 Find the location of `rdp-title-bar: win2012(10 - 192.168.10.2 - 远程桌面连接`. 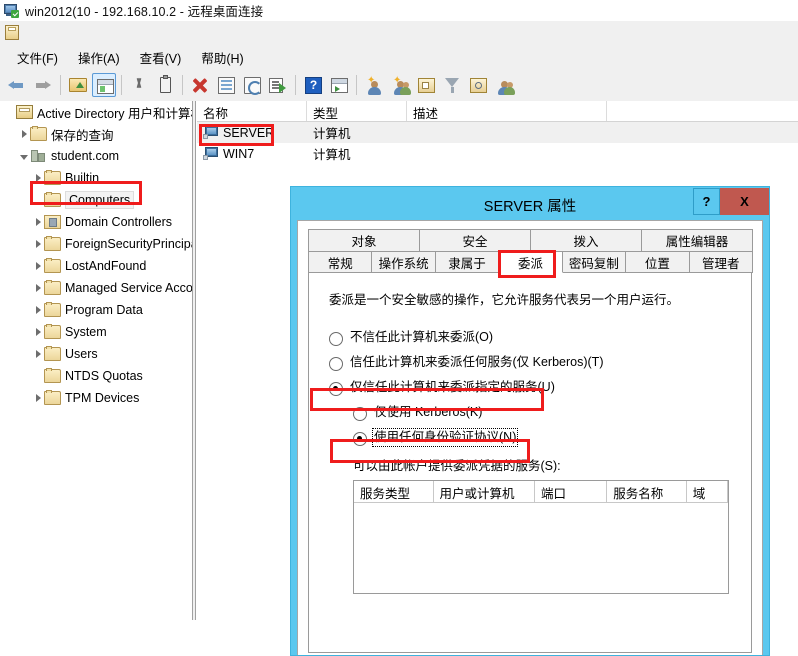

rdp-title-bar: win2012(10 - 192.168.10.2 - 远程桌面连接 is located at coordinates (399, 10).